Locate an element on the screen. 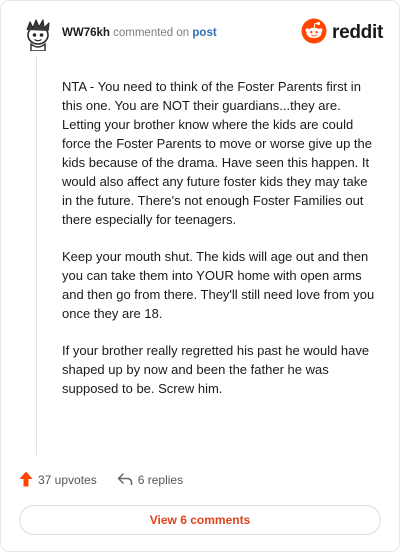 This screenshot has width=400, height=552. upvote-arrow-icon is located at coordinates (26, 480).